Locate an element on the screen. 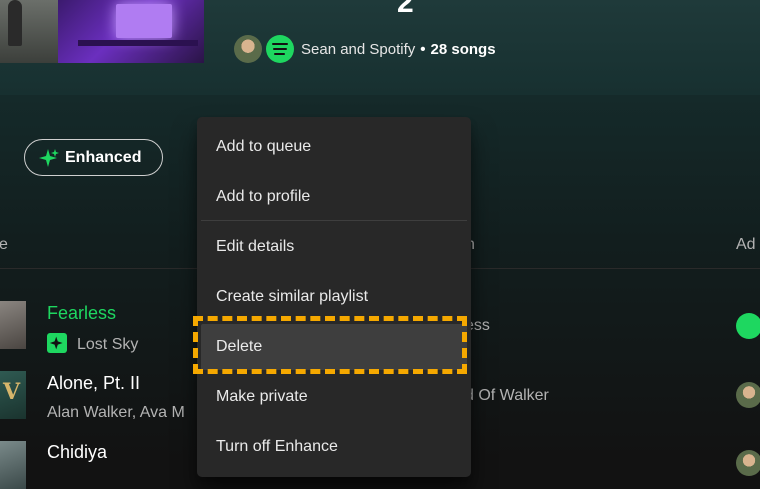 This screenshot has width=760, height=489. playlist-owner: Sean and Spotify is located at coordinates (358, 49).